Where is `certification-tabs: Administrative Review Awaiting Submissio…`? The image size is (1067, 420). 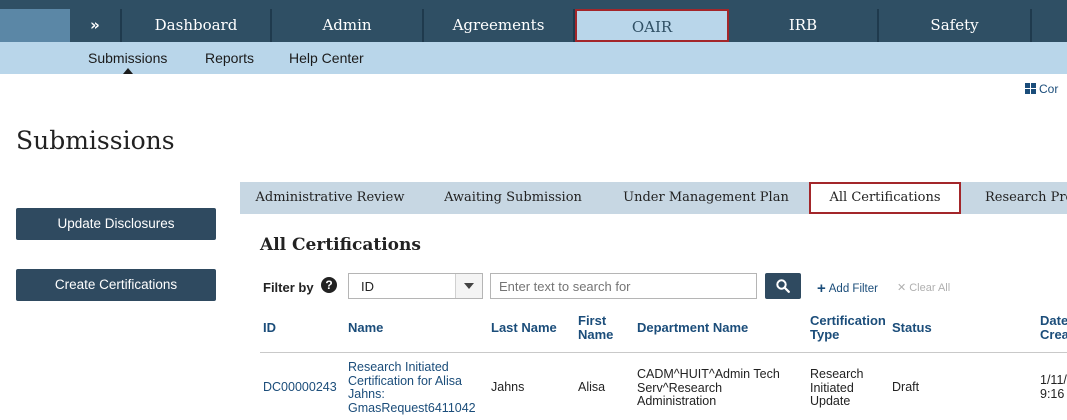
certification-tabs: Administrative Review Awaiting Submissio… is located at coordinates (653, 198).